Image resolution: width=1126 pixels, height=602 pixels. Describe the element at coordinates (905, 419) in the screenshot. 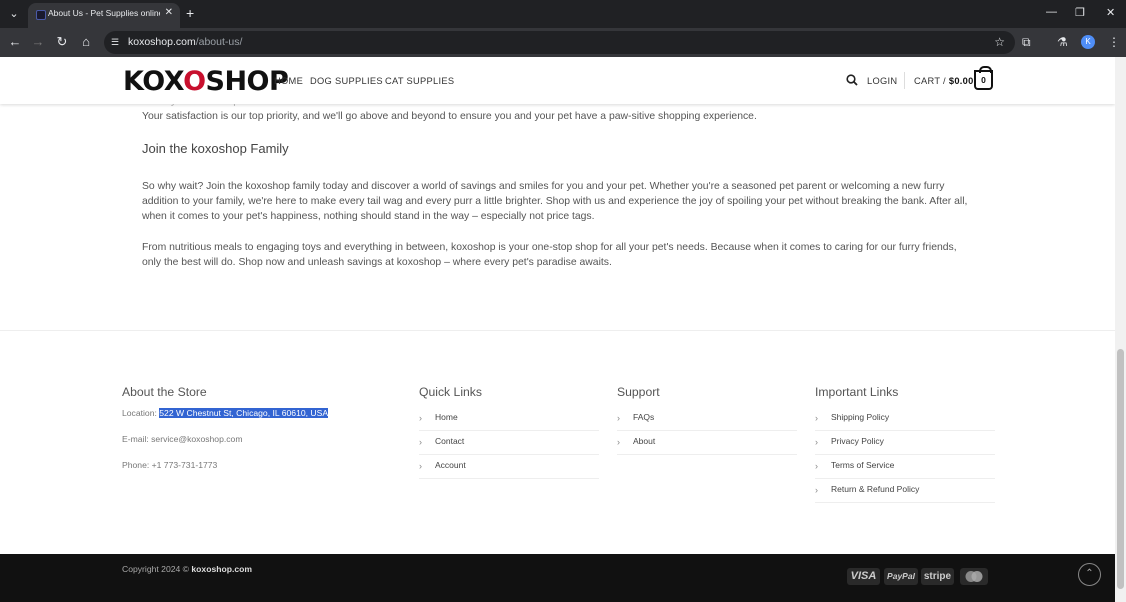

I see `footer-link-shipping: › Shipping Policy` at that location.